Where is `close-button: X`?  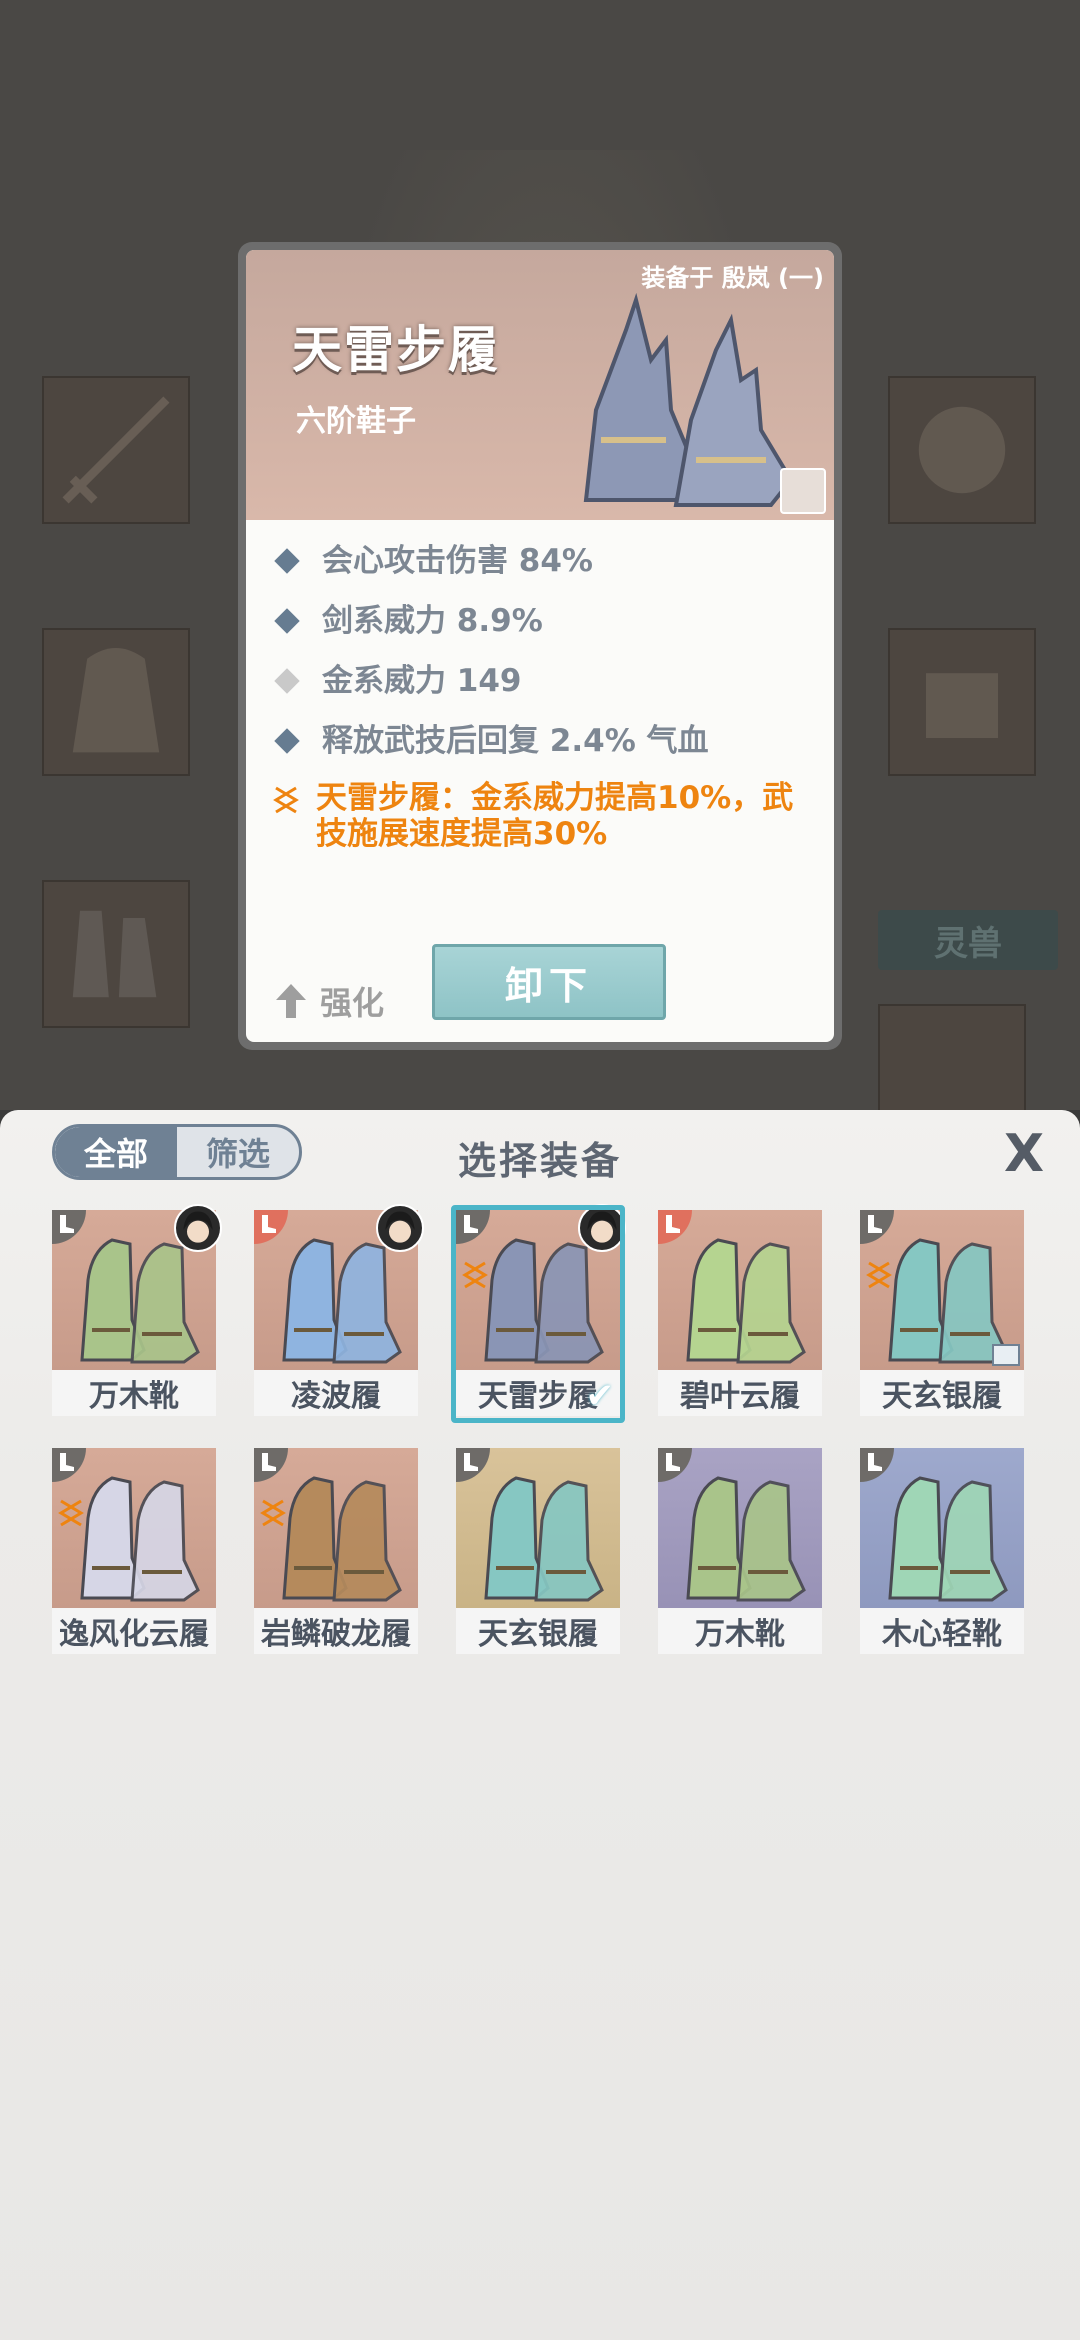
close-button: X is located at coordinates (1024, 1154).